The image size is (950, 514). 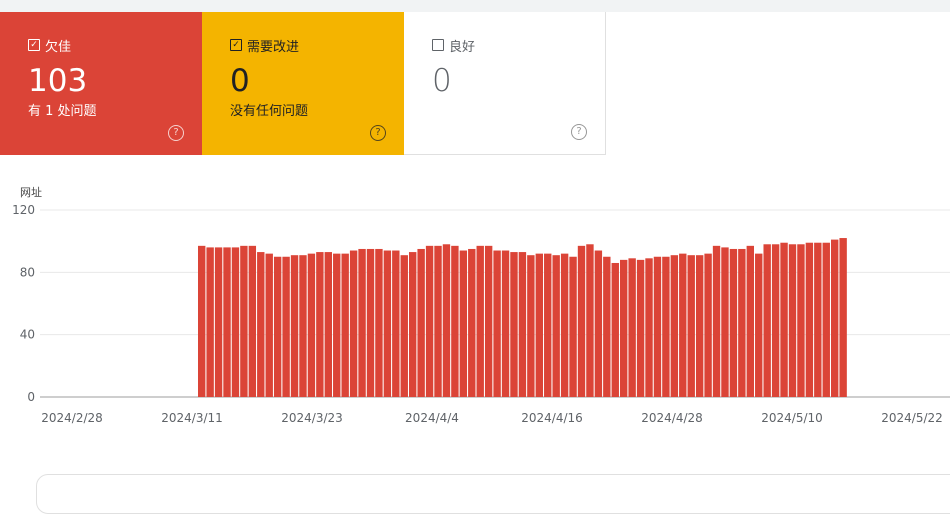 What do you see at coordinates (27, 335) in the screenshot?
I see `y-tick-label: 40` at bounding box center [27, 335].